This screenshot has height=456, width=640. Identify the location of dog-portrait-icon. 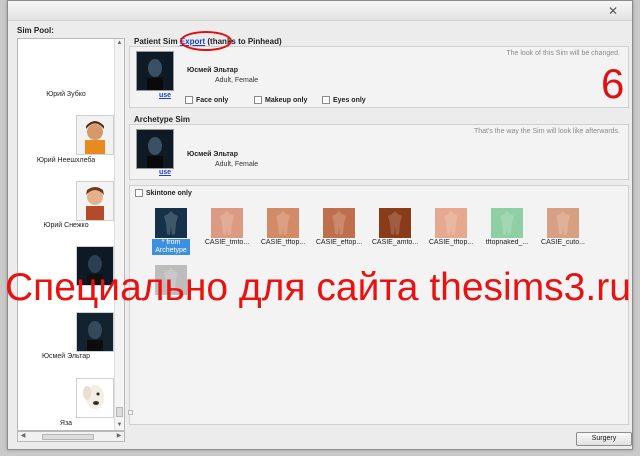
(95, 398).